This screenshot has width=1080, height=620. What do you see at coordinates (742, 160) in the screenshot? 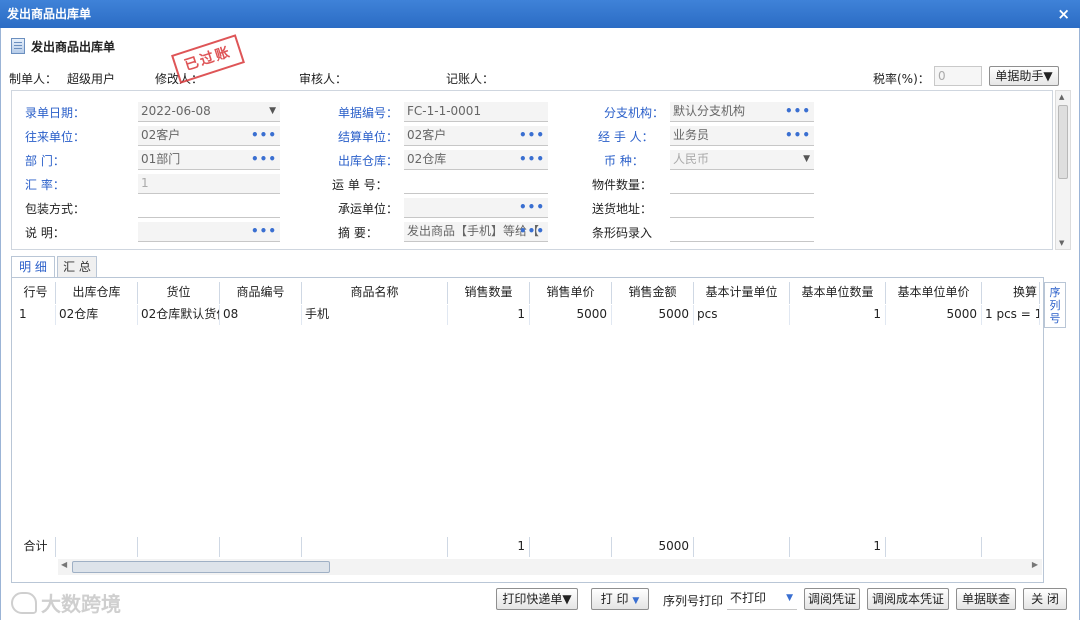
I see `currency-field: 人民币 ▼` at bounding box center [742, 160].